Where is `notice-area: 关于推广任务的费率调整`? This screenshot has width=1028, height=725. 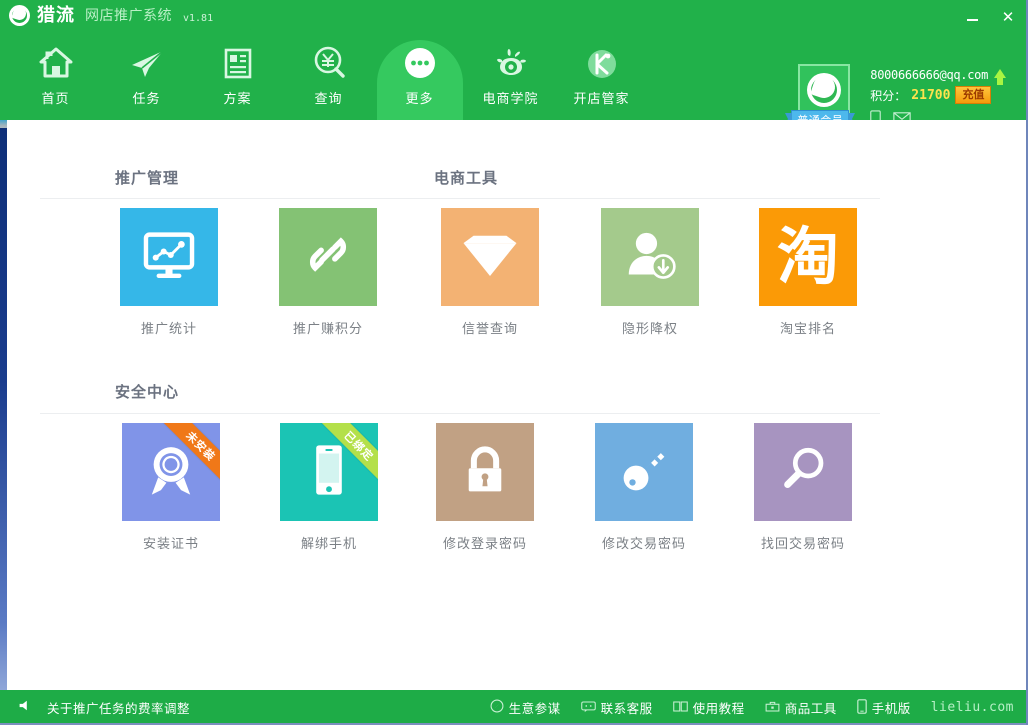 notice-area: 关于推广任务的费率调整 is located at coordinates (104, 707).